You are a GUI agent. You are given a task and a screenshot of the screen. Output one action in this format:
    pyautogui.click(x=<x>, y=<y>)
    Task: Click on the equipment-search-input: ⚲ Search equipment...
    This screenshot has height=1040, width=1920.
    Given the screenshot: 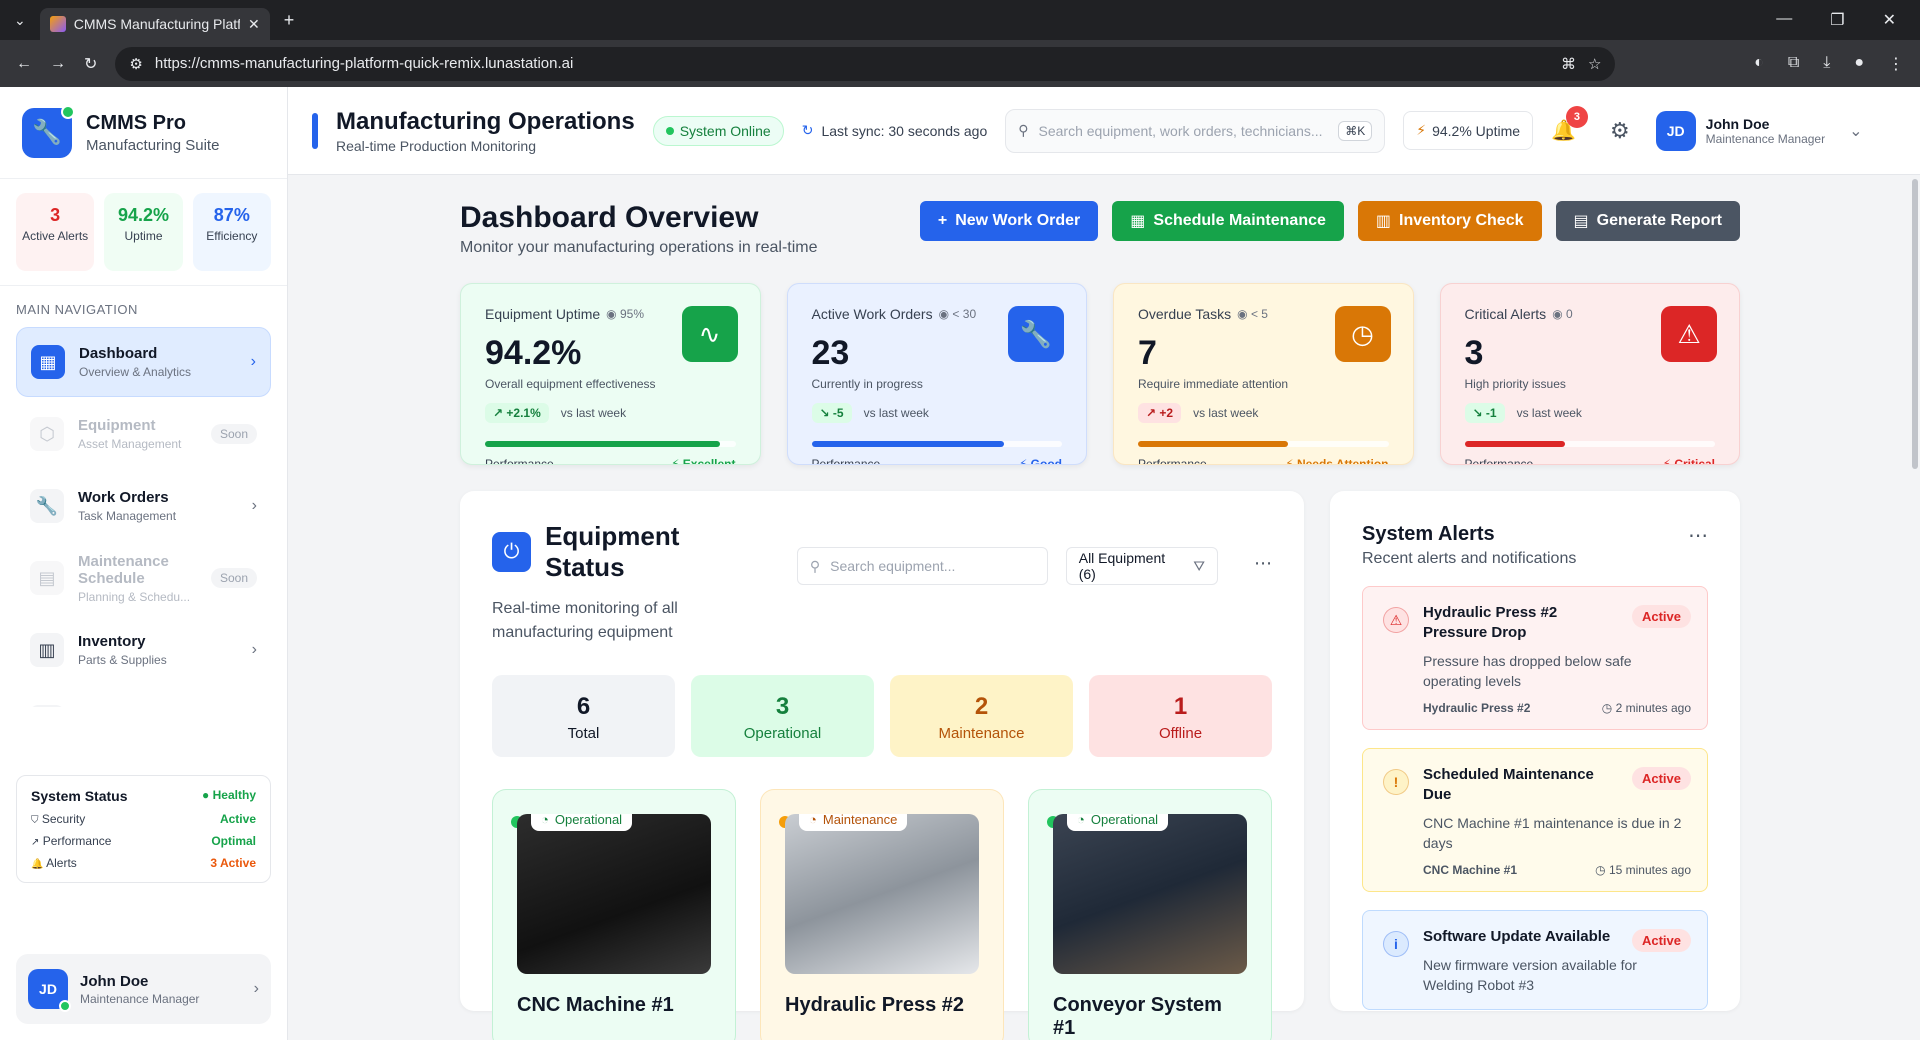 What is the action you would take?
    pyautogui.click(x=922, y=566)
    